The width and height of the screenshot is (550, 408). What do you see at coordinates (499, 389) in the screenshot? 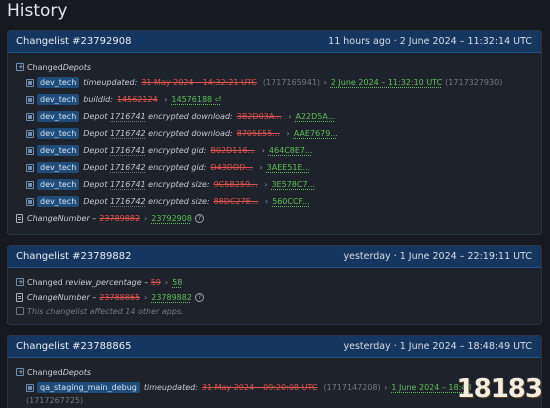
I see `watermark-logo: 18183` at bounding box center [499, 389].